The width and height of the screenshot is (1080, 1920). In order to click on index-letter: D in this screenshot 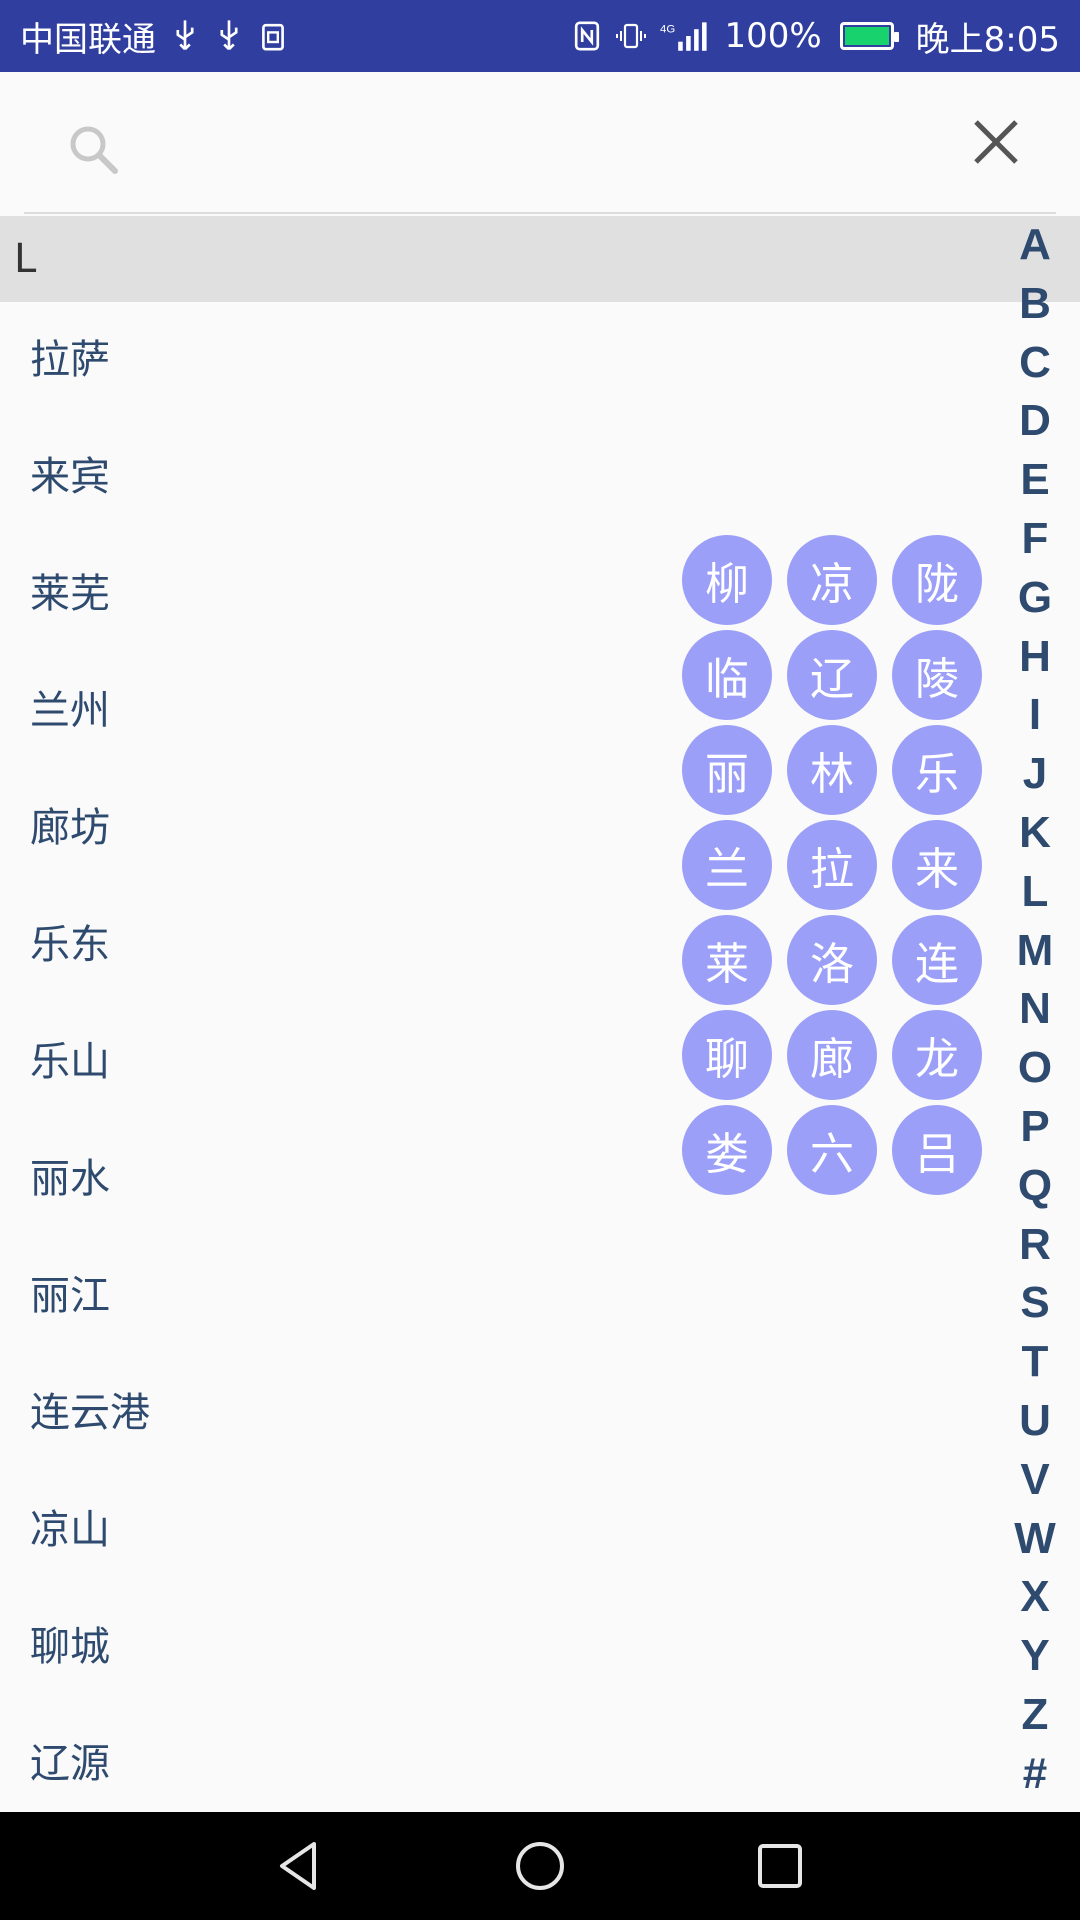, I will do `click(1035, 421)`.